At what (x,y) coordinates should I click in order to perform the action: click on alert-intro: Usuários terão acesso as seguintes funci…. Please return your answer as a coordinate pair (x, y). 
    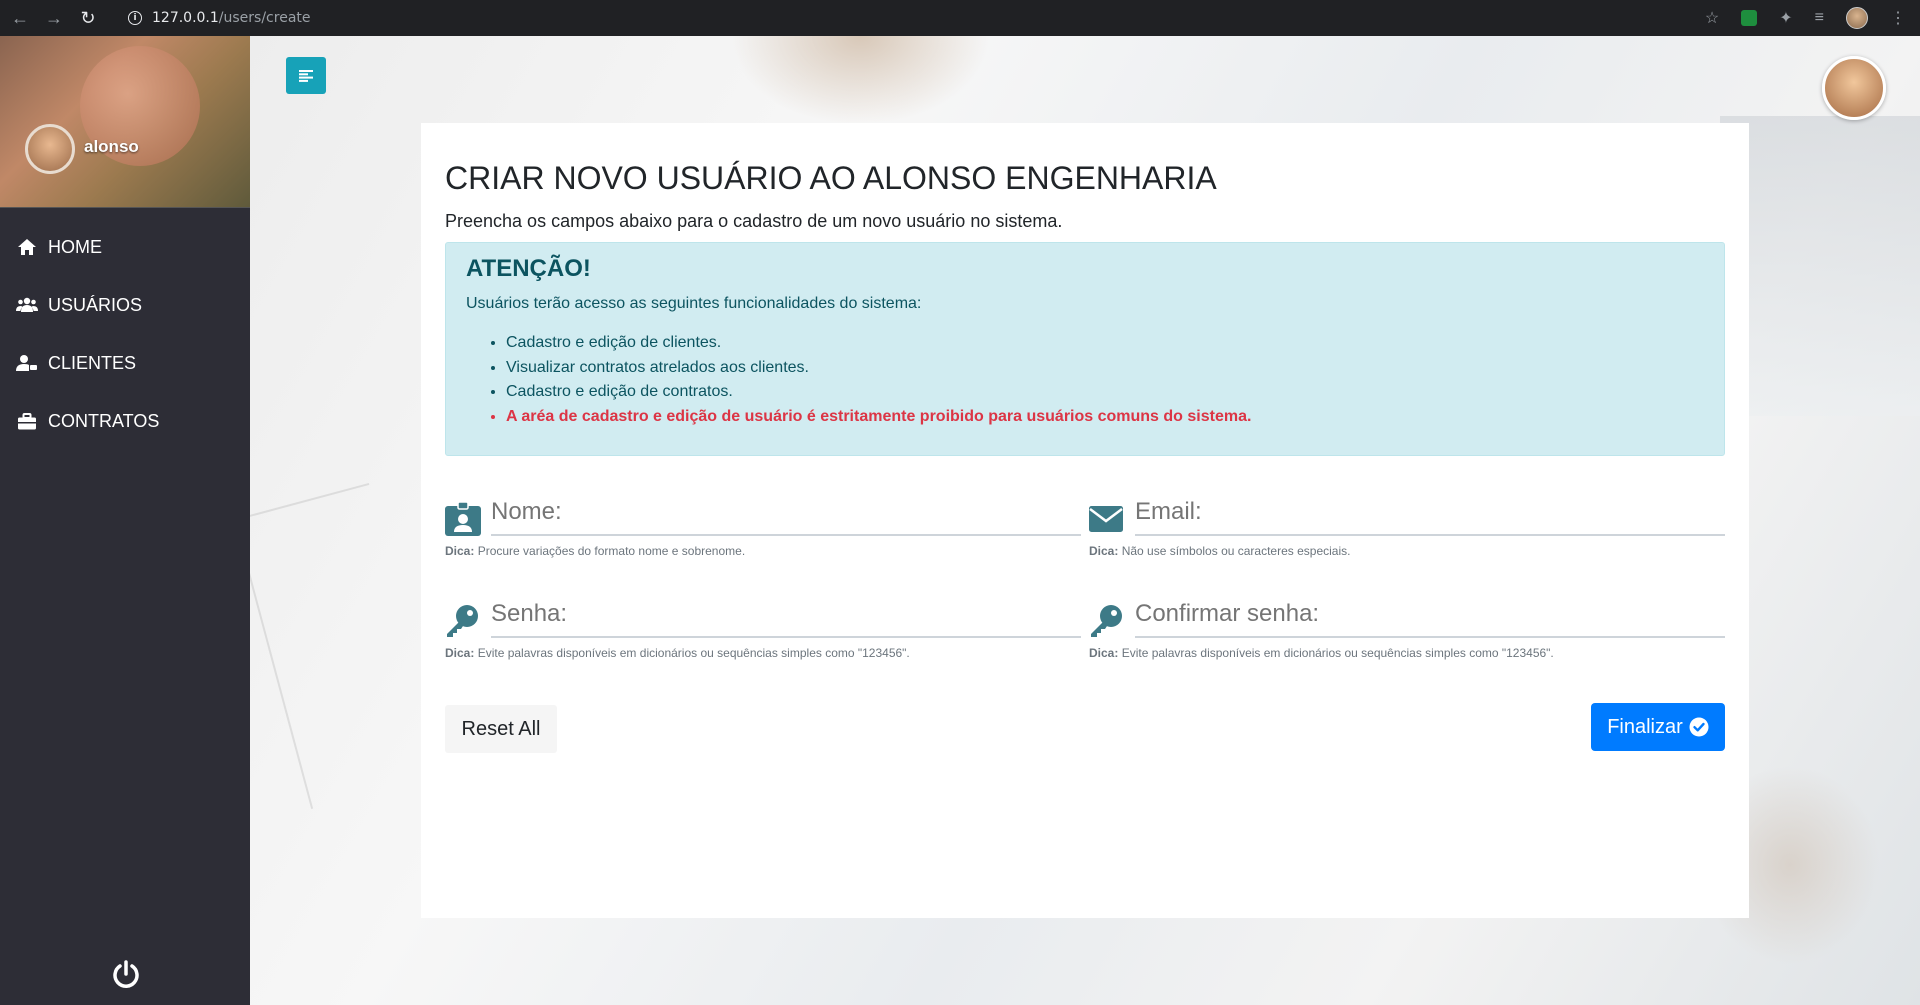
    Looking at the image, I should click on (694, 304).